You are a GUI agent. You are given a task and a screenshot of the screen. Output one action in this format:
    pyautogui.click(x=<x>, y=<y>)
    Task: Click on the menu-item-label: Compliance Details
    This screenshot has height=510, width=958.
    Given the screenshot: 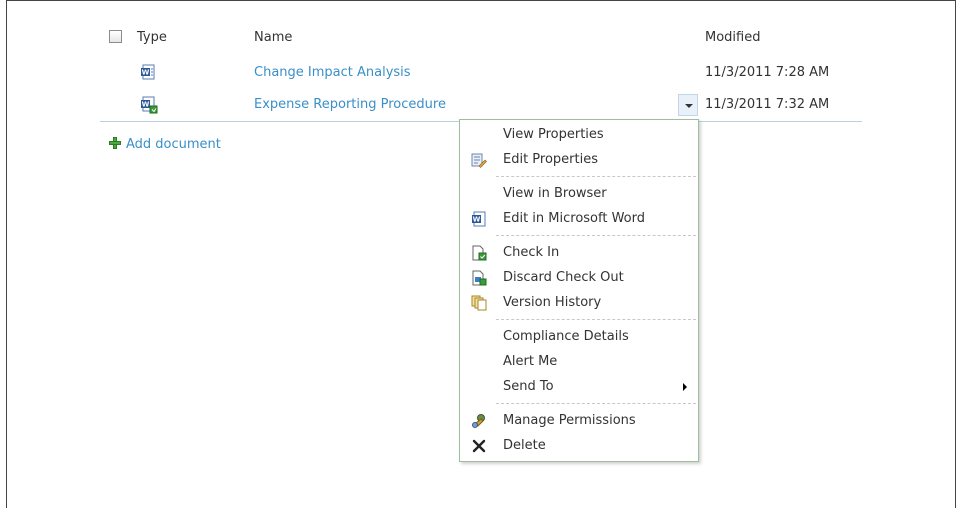 What is the action you would take?
    pyautogui.click(x=566, y=336)
    